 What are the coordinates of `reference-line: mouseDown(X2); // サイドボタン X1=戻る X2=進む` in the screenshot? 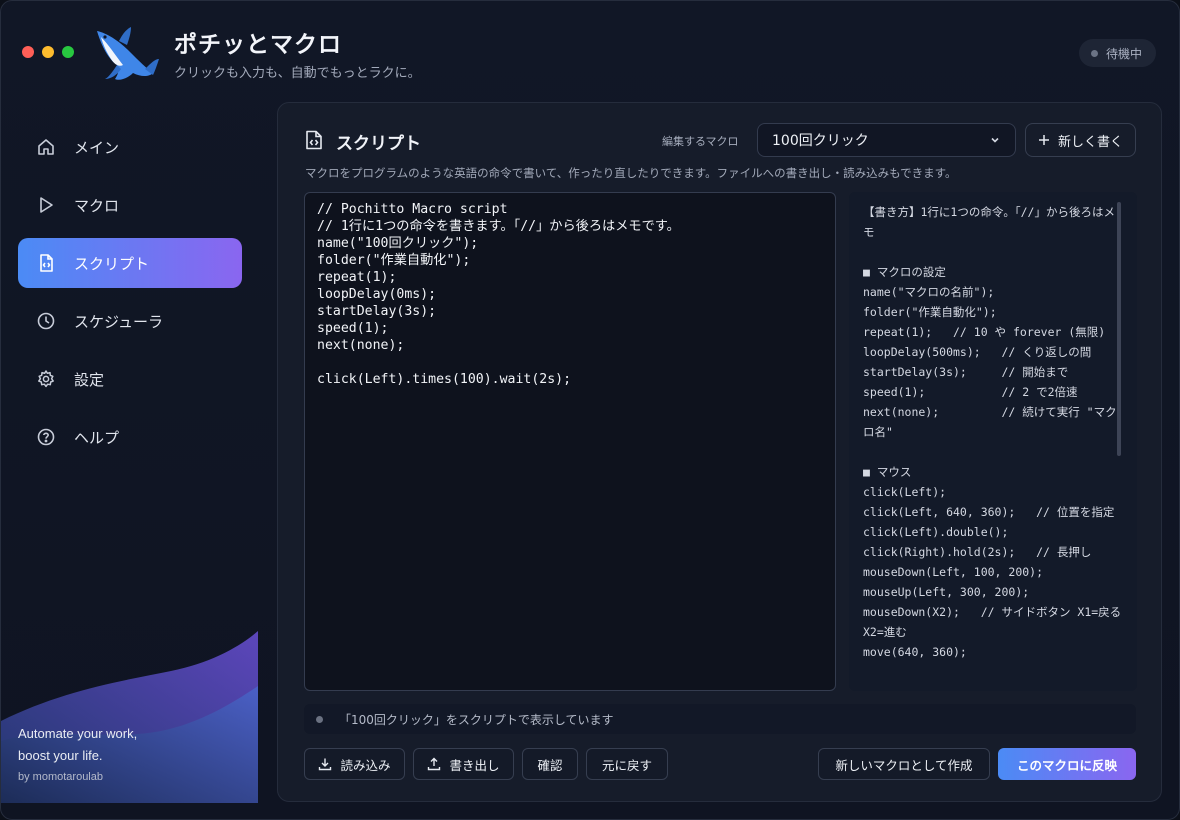 It's located at (996, 622).